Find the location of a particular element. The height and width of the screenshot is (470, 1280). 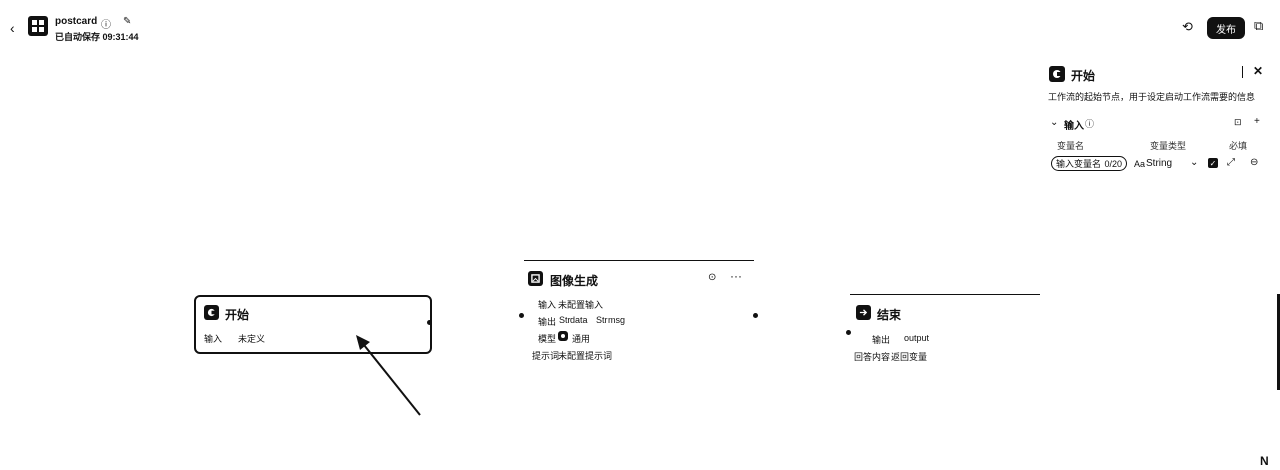

column-var-type: 变量类型 is located at coordinates (1168, 146).